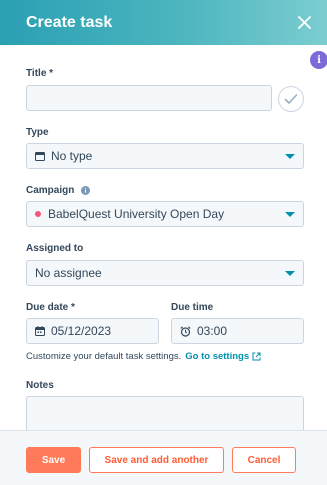 Image resolution: width=327 pixels, height=485 pixels. I want to click on campaign-label-row: Campaign, so click(58, 190).